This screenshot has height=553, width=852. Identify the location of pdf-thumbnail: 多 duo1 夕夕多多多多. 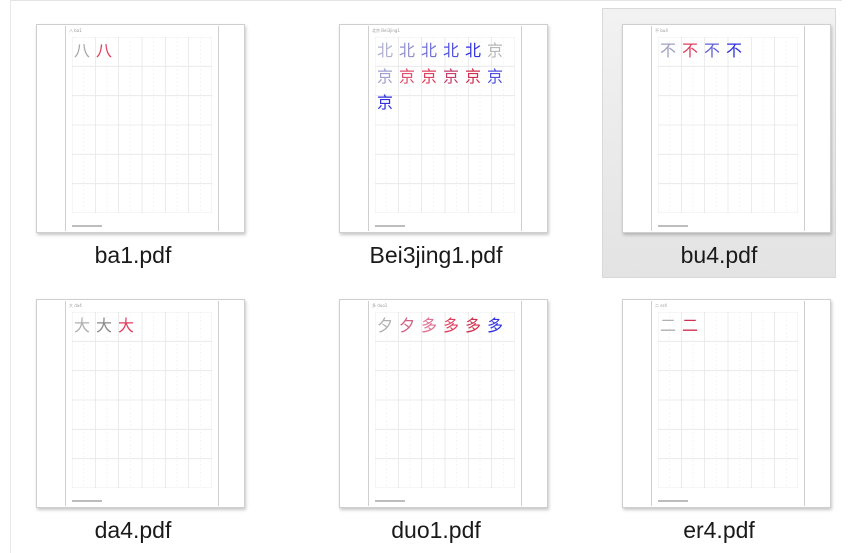
(443, 403).